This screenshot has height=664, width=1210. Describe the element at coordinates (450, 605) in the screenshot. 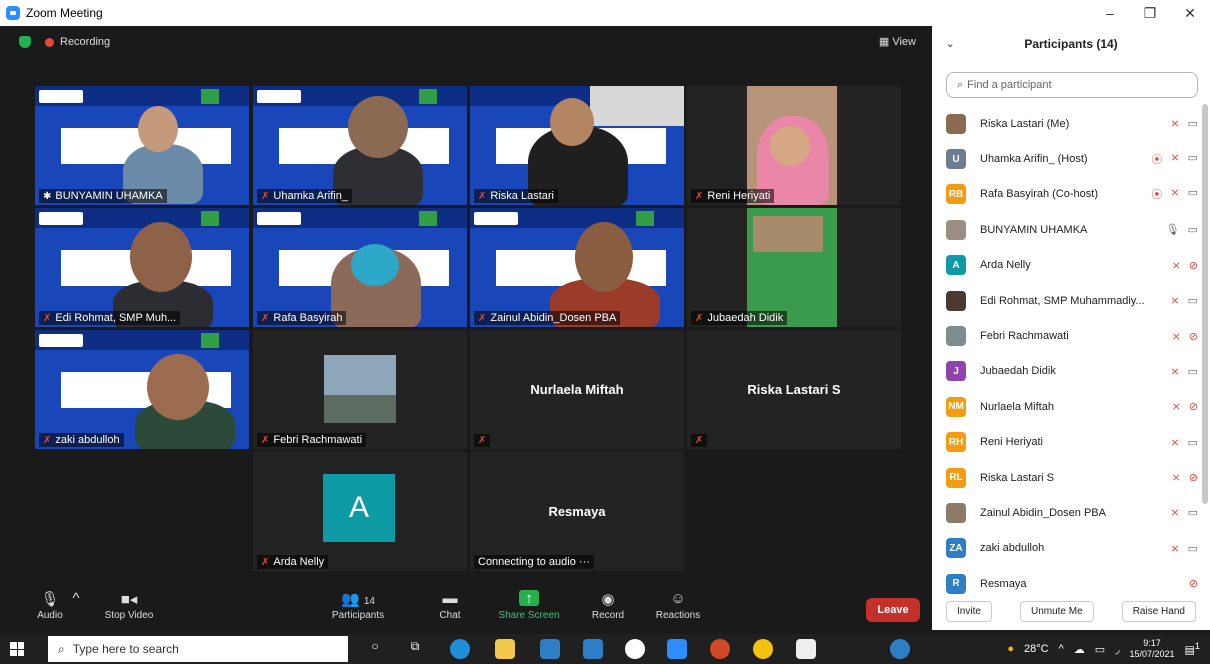

I see `chat-button: ▬ Chat` at that location.